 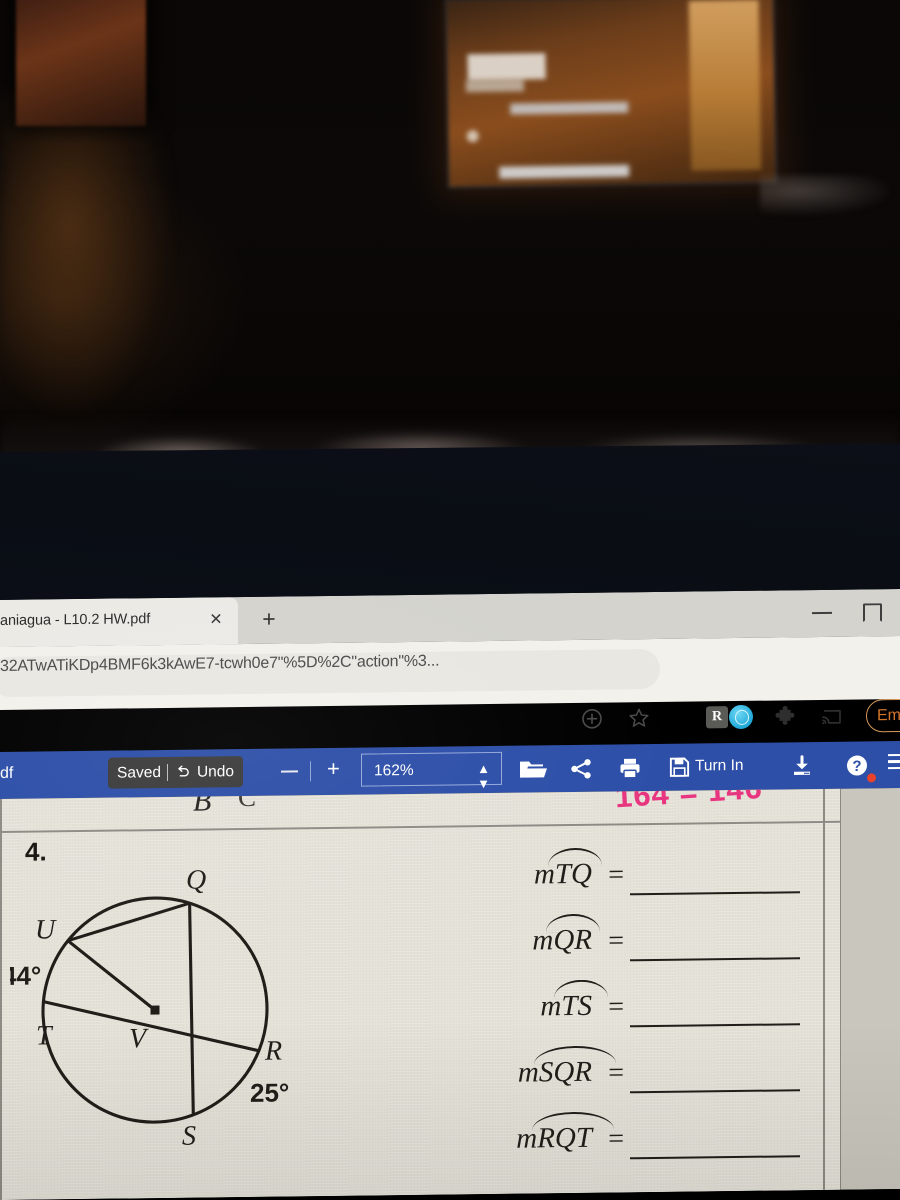 What do you see at coordinates (679, 767) in the screenshot?
I see `floppy-disk-icon` at bounding box center [679, 767].